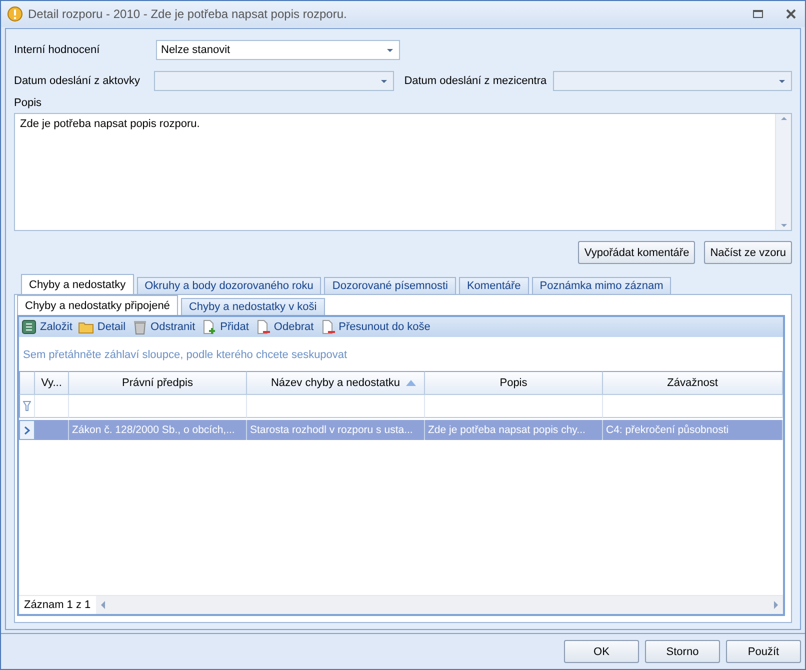  I want to click on add-document-icon, so click(209, 327).